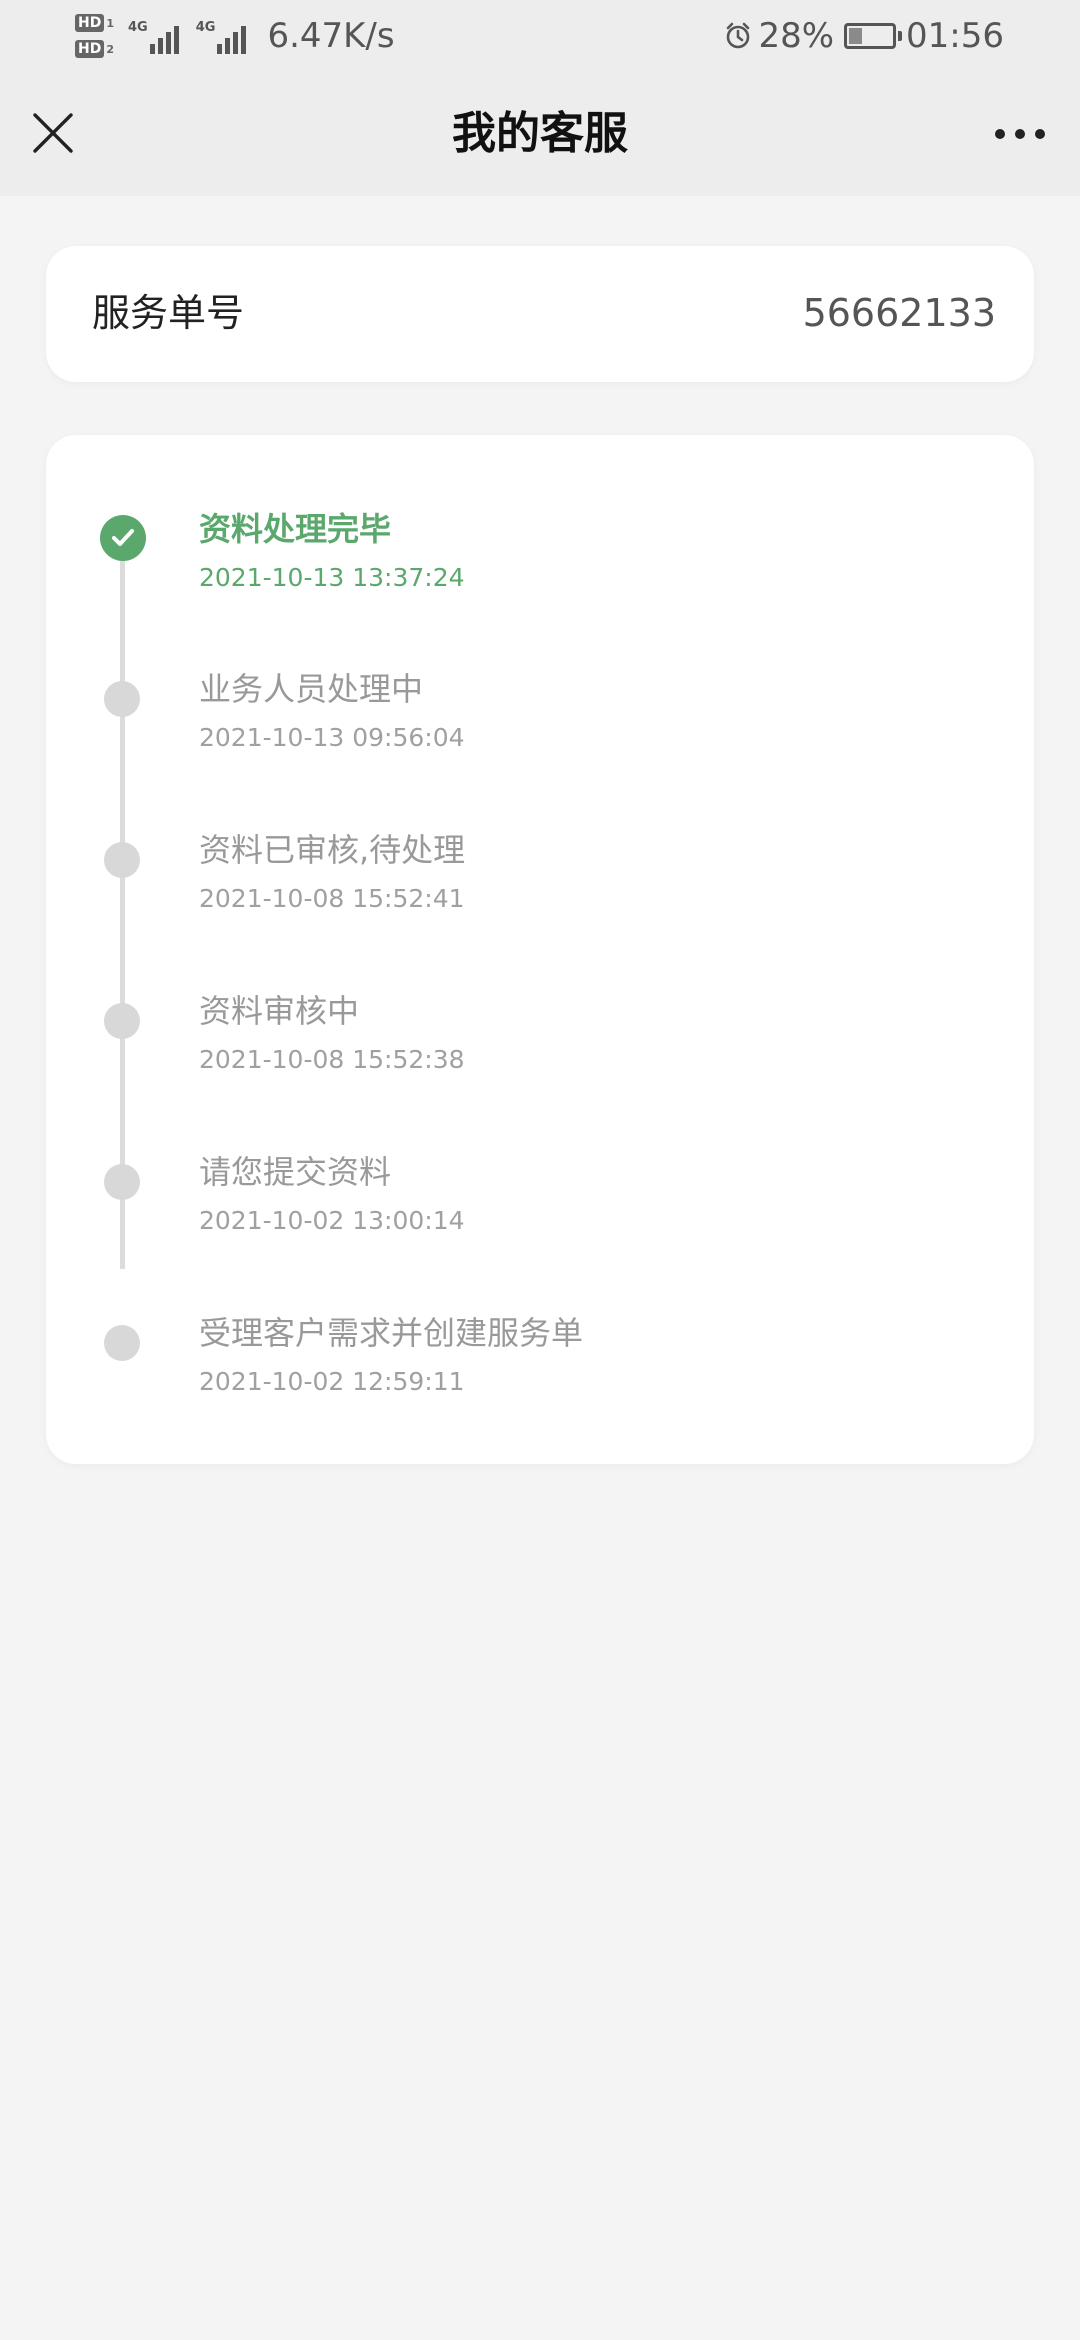 This screenshot has height=2340, width=1080. What do you see at coordinates (540, 35) in the screenshot?
I see `status-bar: HD 1 HD 2 4G 4G 6.47K/s 28% 01:56` at bounding box center [540, 35].